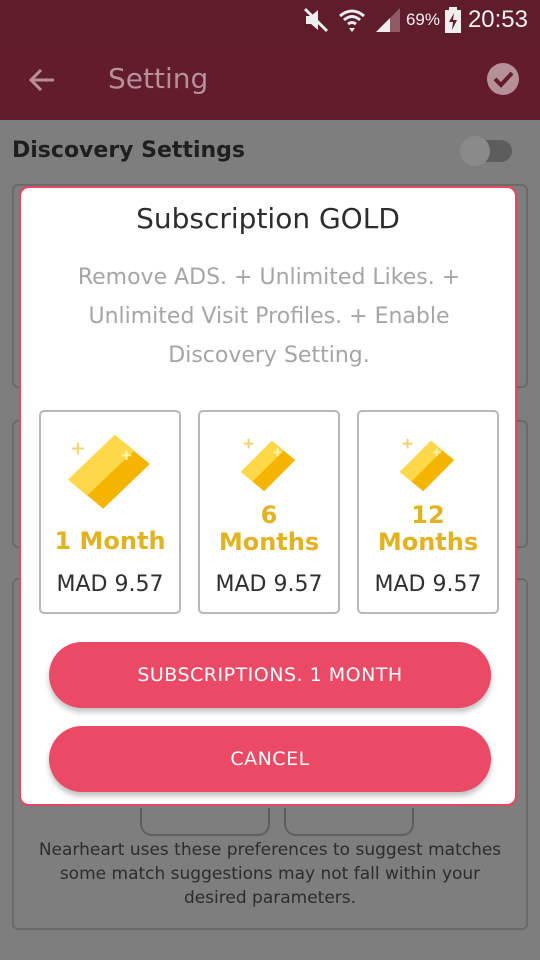 This screenshot has height=960, width=540. I want to click on discovery-toggle, so click(486, 151).